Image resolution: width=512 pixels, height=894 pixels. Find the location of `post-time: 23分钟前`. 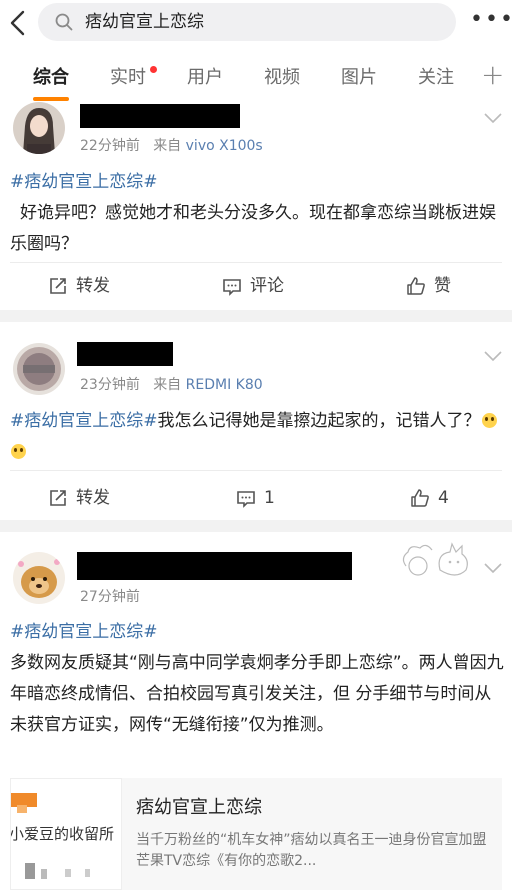

post-time: 23分钟前 is located at coordinates (110, 385).